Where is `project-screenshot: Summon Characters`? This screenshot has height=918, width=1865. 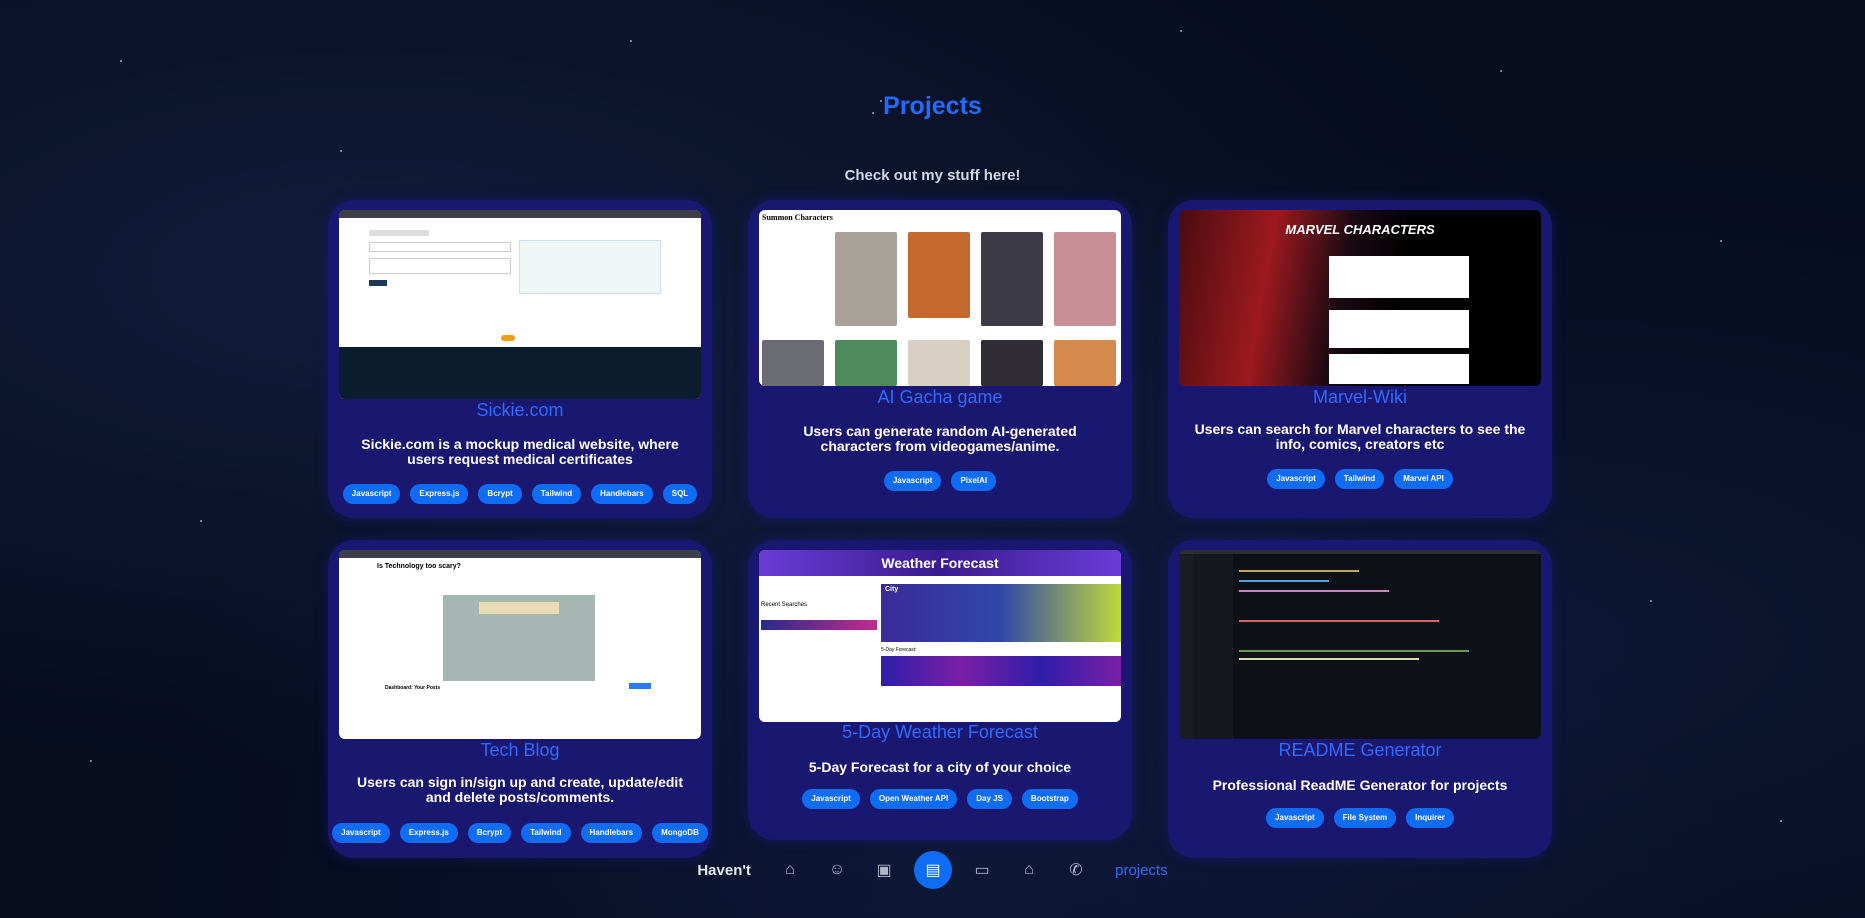
project-screenshot: Summon Characters is located at coordinates (940, 298).